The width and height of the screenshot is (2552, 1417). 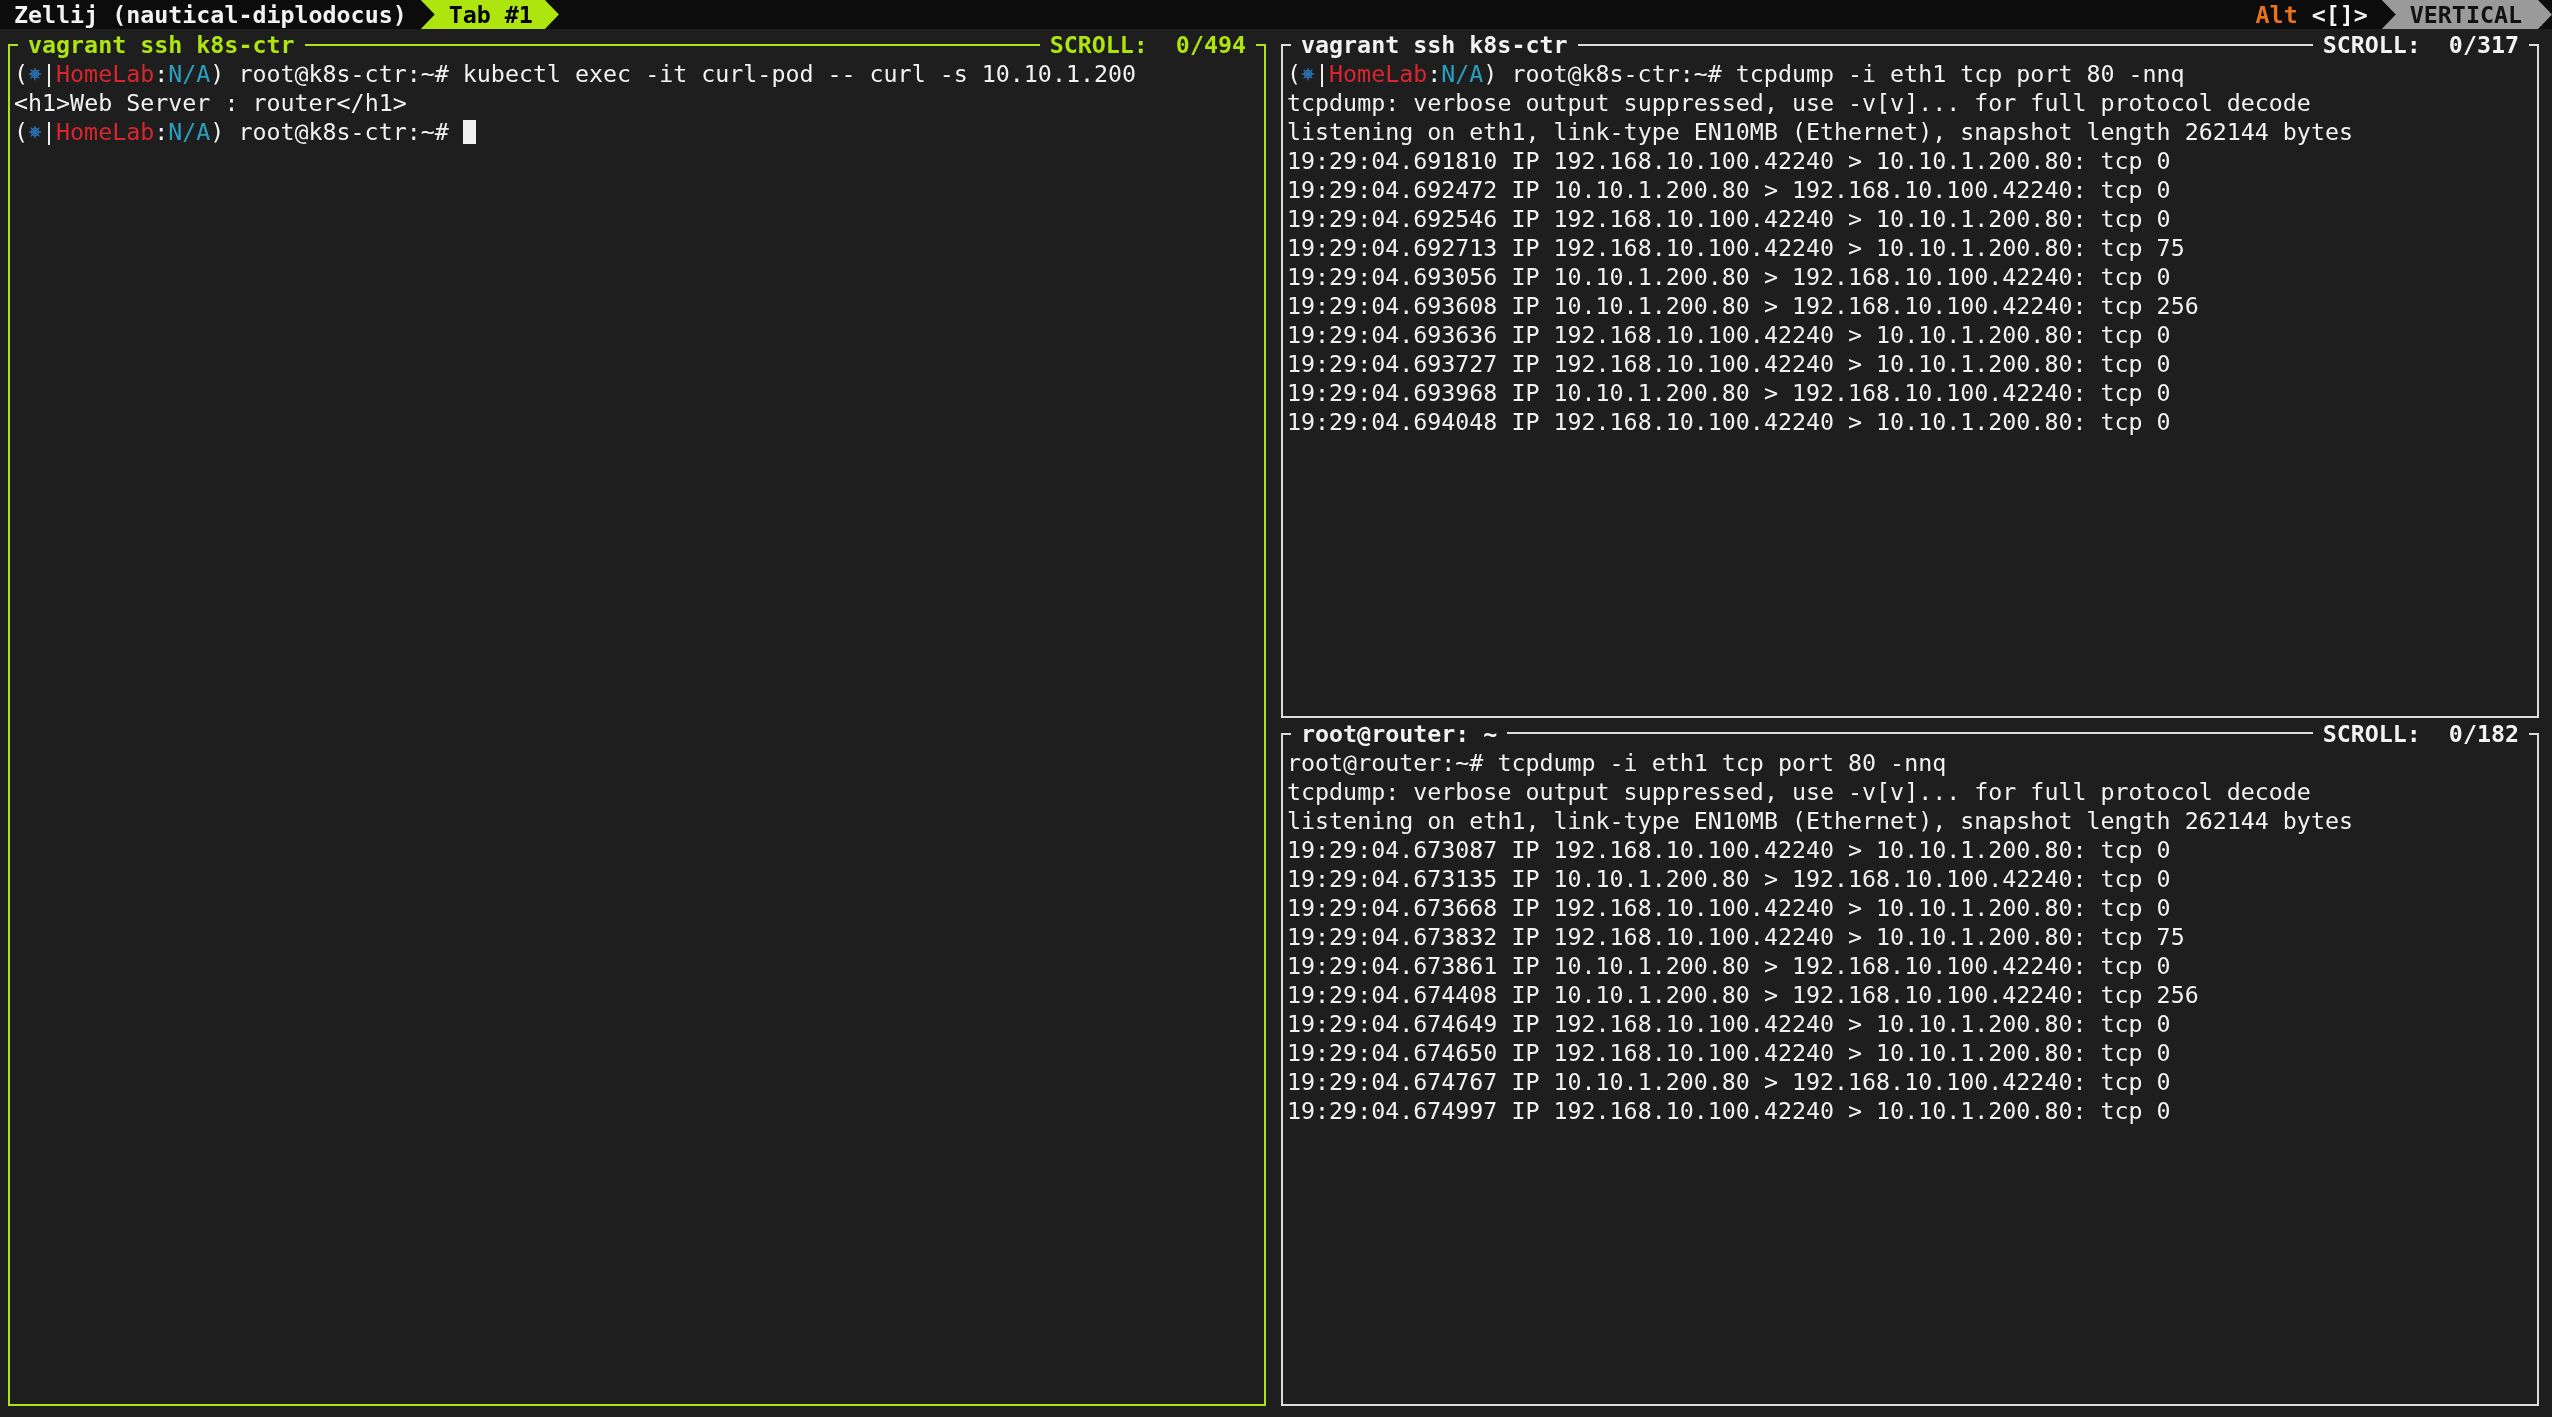 What do you see at coordinates (1729, 218) in the screenshot?
I see `output-line: 19:29:04.692546 IP 192.168.10.100.42240 > 10.10.1.200.80: tcp 0` at bounding box center [1729, 218].